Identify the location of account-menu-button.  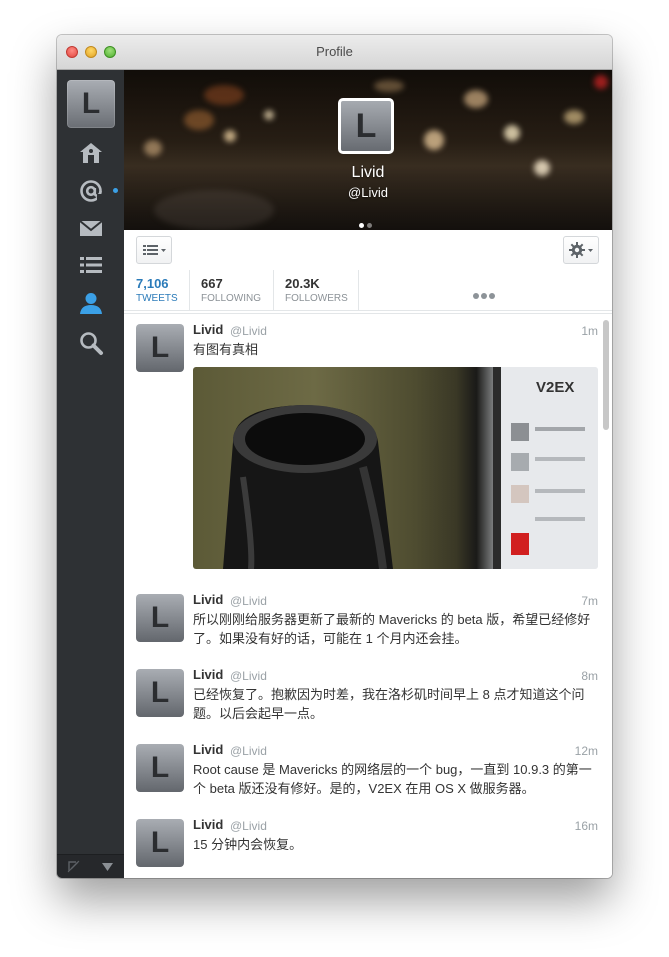
(107, 866).